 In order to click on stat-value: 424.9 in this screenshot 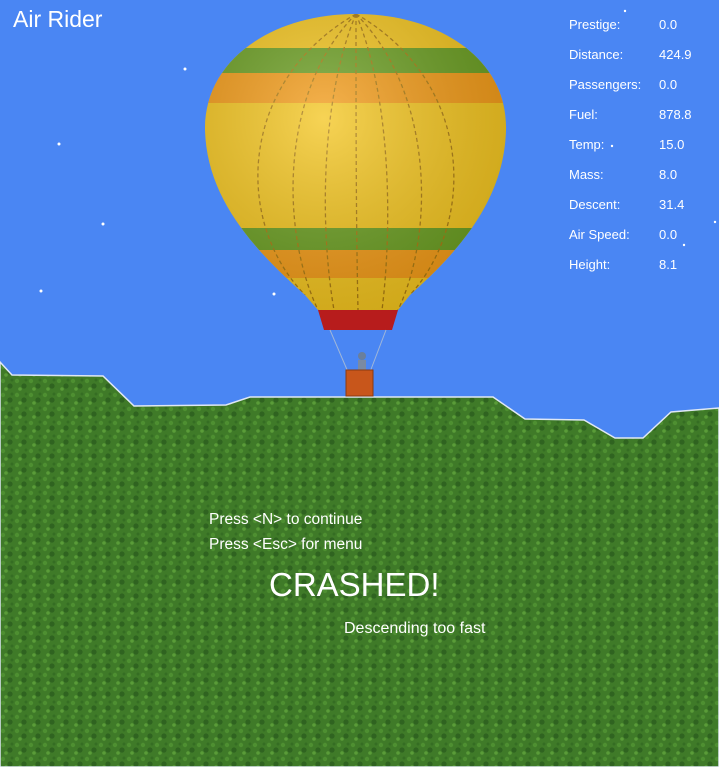, I will do `click(675, 54)`.